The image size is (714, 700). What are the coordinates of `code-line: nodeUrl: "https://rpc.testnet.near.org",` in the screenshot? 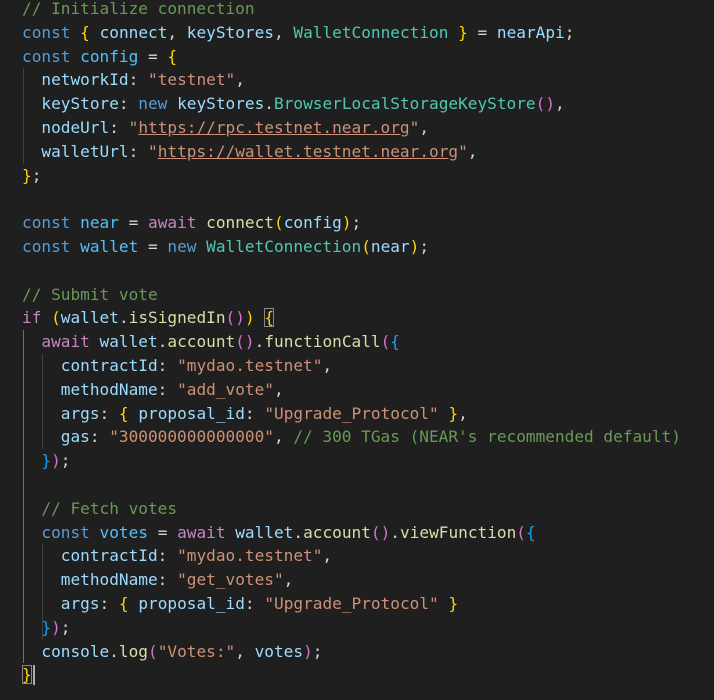 It's located at (225, 128).